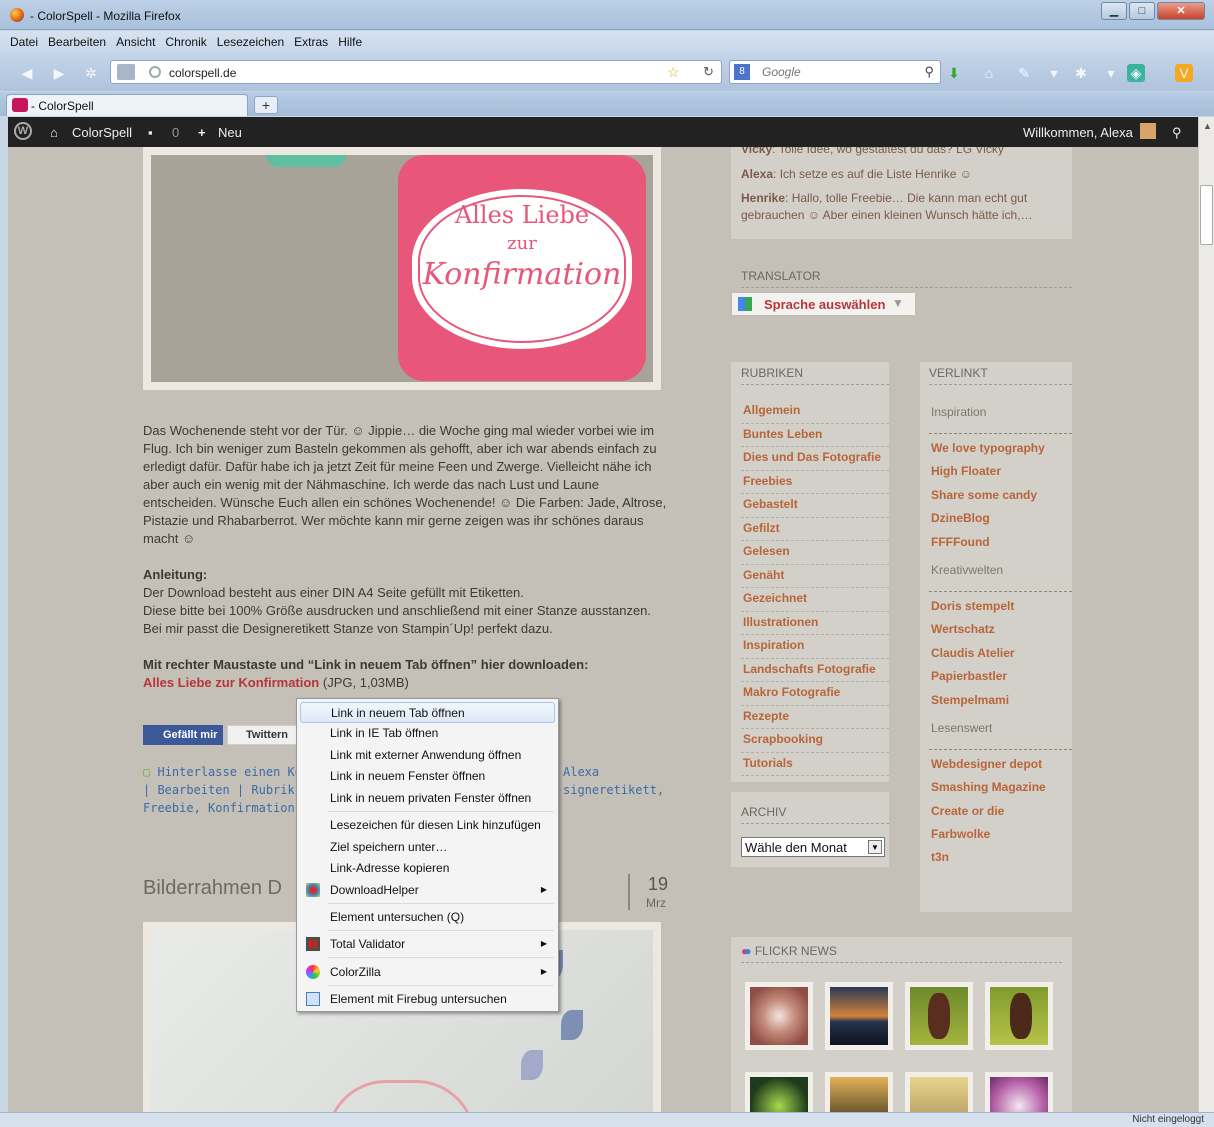 The width and height of the screenshot is (1214, 1127). I want to click on dropdown-icon-2: ▾, so click(1111, 73).